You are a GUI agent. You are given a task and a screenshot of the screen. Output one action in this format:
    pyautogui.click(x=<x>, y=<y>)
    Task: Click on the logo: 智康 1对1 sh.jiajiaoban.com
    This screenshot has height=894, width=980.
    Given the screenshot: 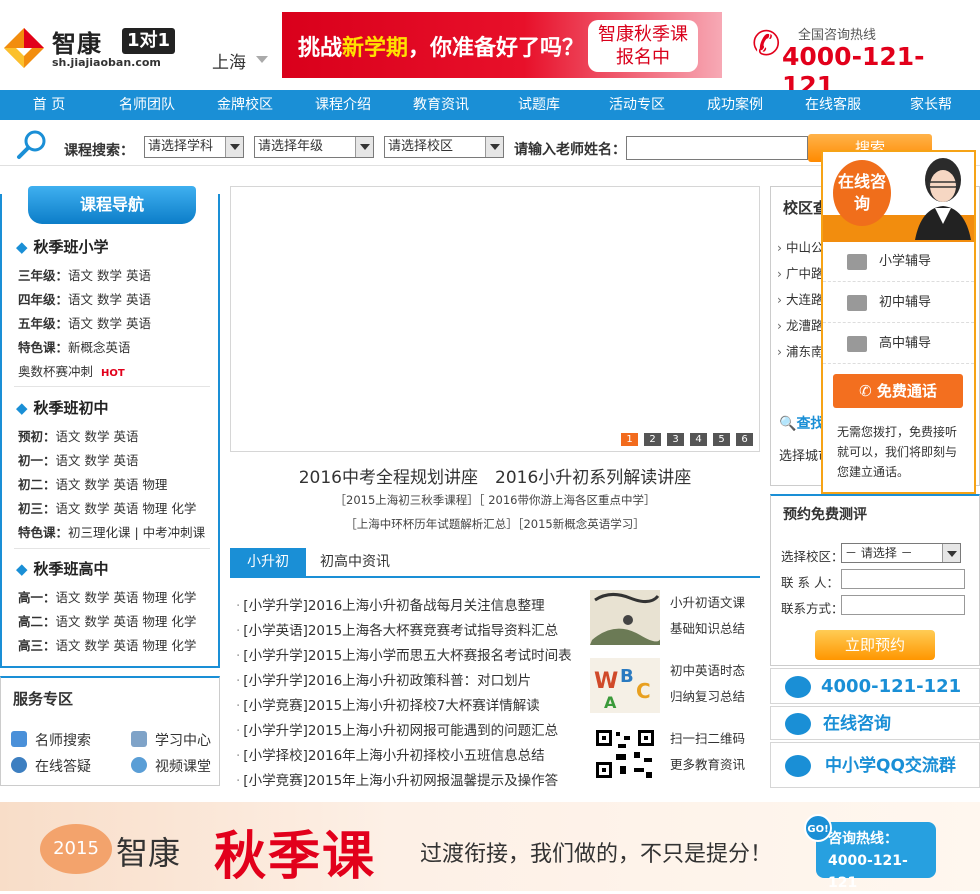 What is the action you would take?
    pyautogui.click(x=95, y=48)
    